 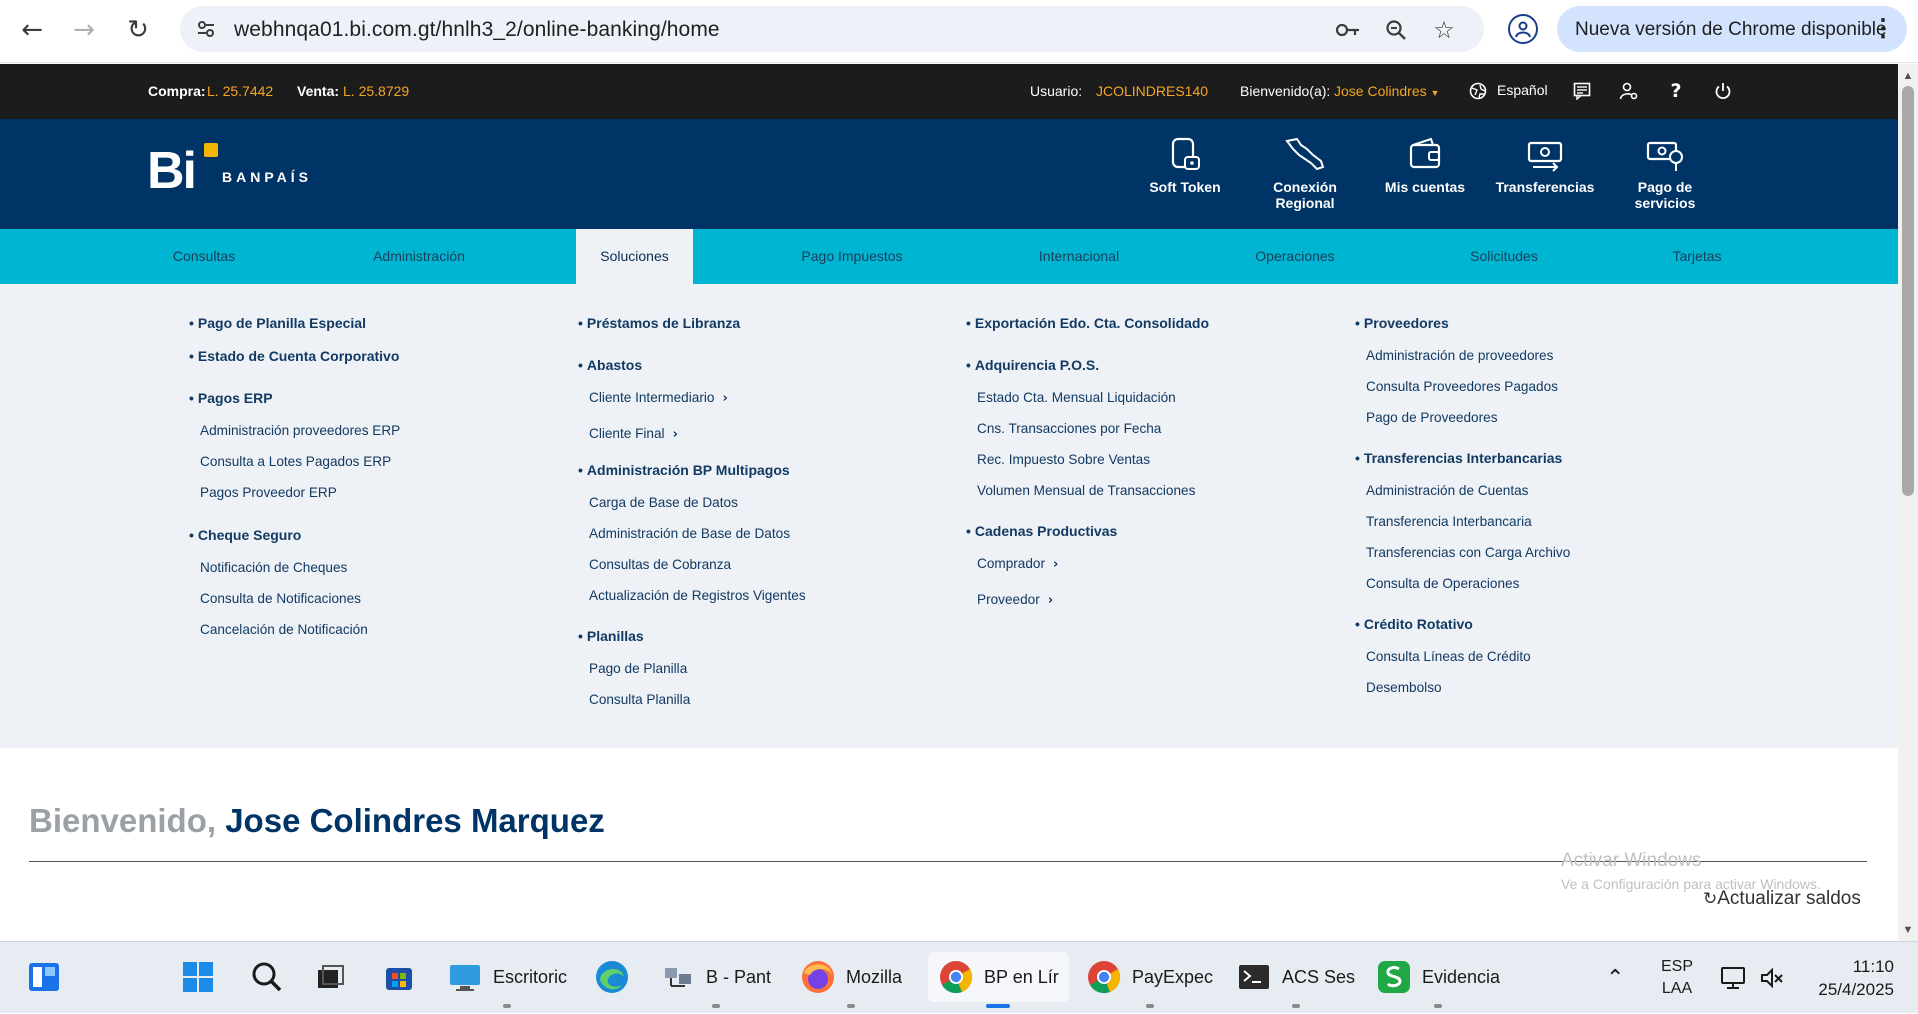 What do you see at coordinates (634, 256) in the screenshot?
I see `menu-soluciones: Soluciones` at bounding box center [634, 256].